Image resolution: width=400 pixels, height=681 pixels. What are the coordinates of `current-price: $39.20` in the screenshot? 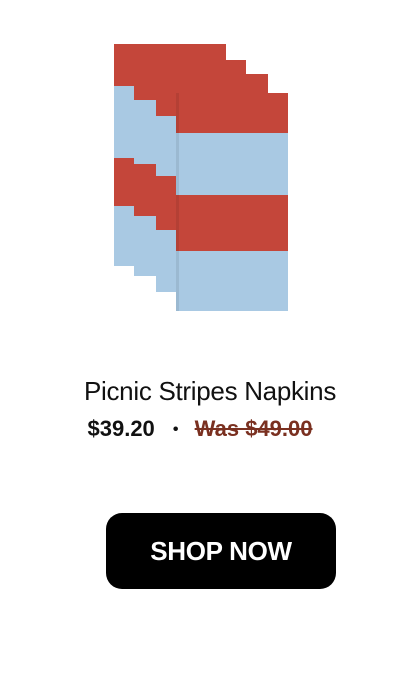 It's located at (121, 428).